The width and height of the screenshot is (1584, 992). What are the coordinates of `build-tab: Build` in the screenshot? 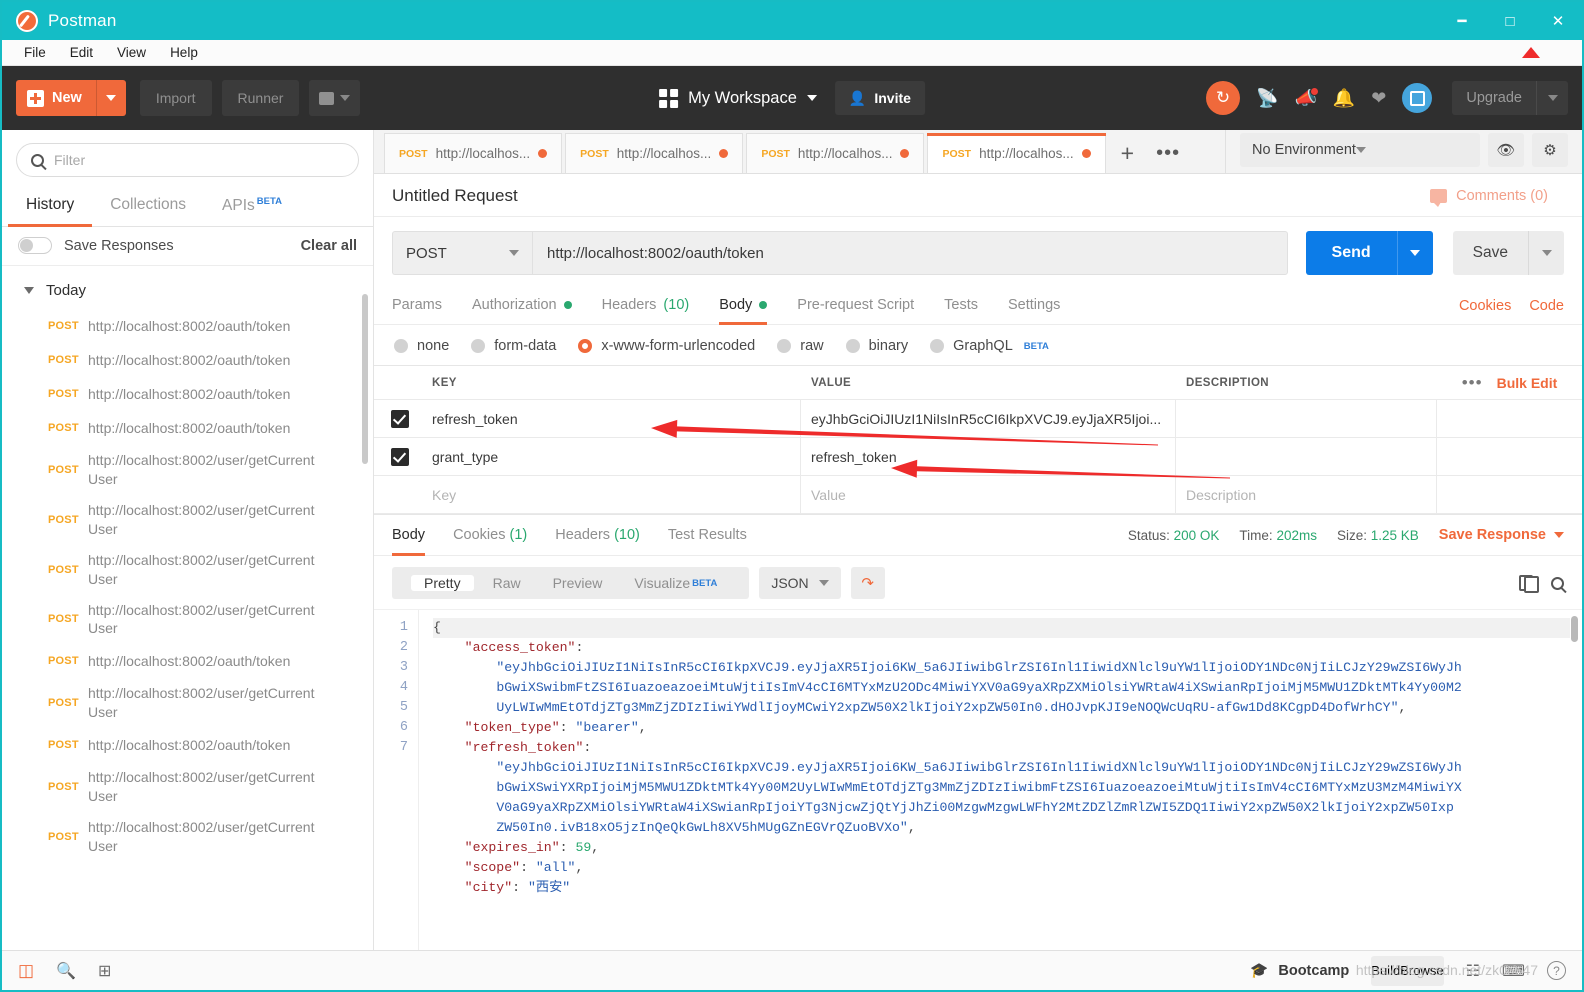 It's located at (1385, 970).